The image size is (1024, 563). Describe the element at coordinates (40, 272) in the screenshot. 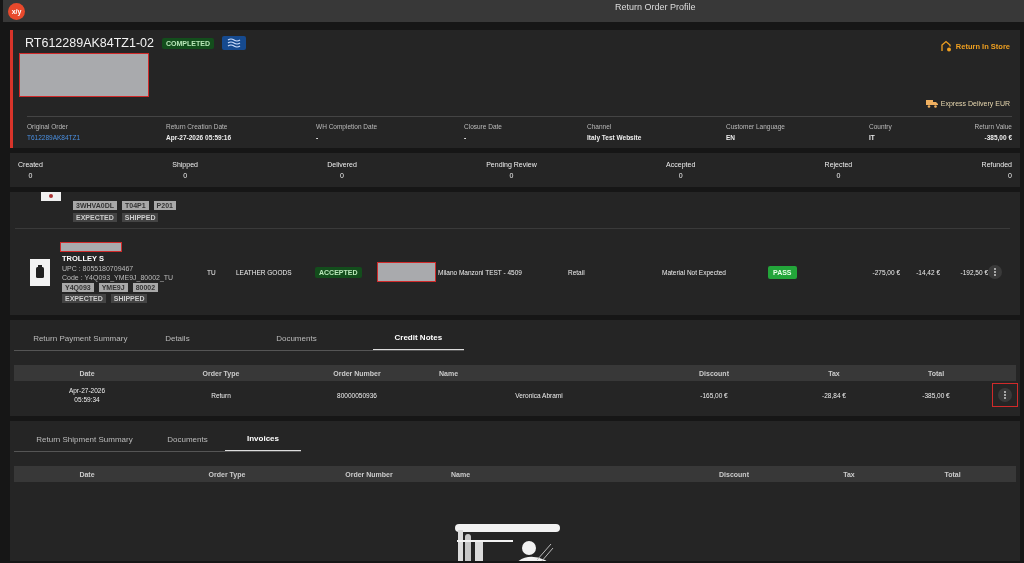

I see `trolley-thumbnail` at that location.